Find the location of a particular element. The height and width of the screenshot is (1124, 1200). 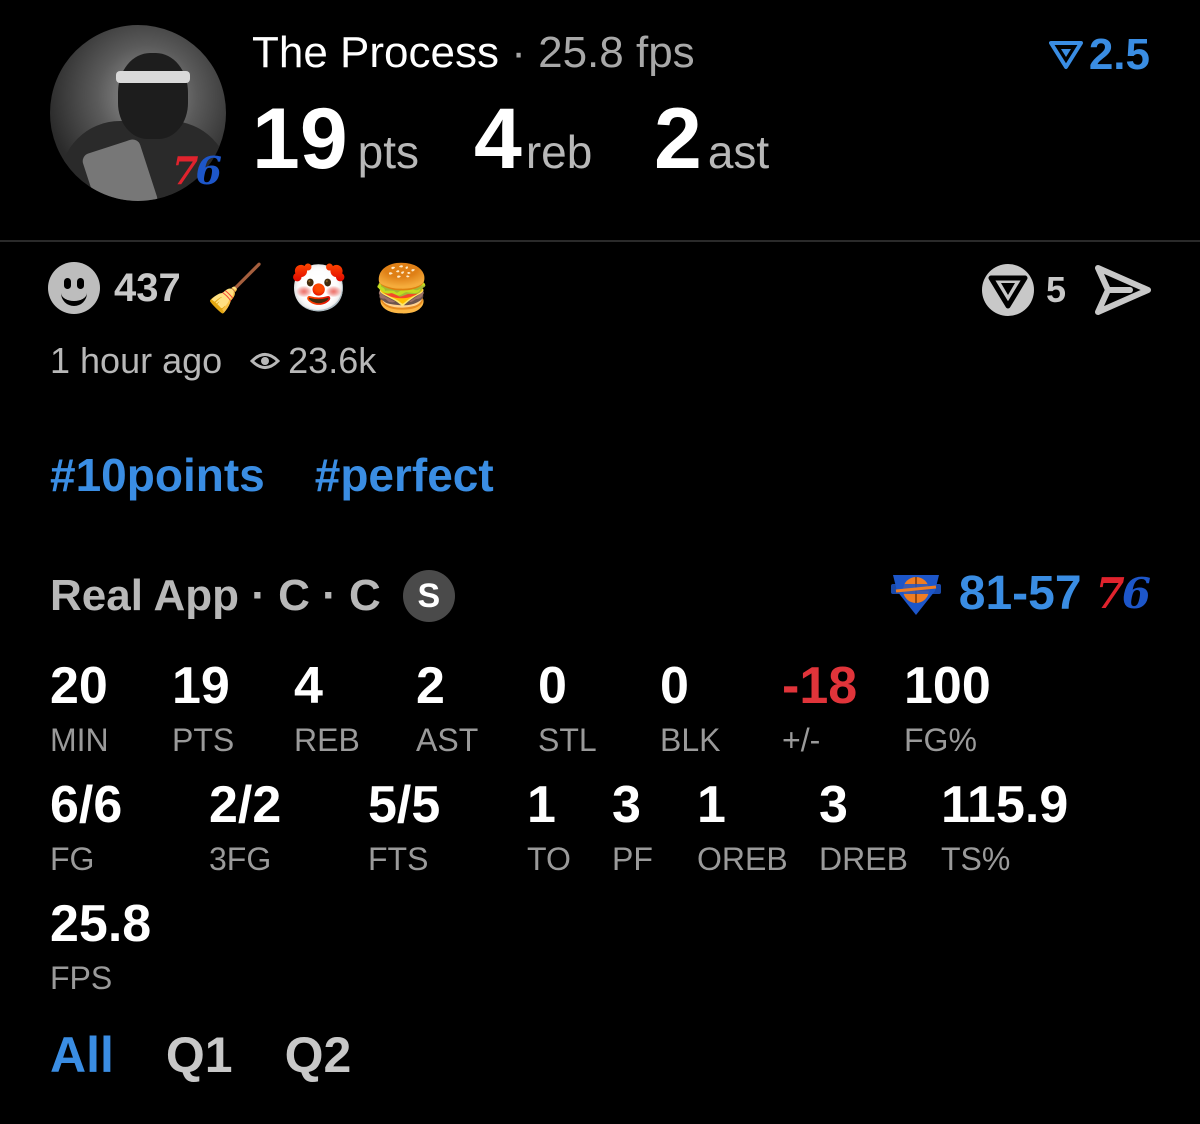

player-name: The Process is located at coordinates (375, 52).